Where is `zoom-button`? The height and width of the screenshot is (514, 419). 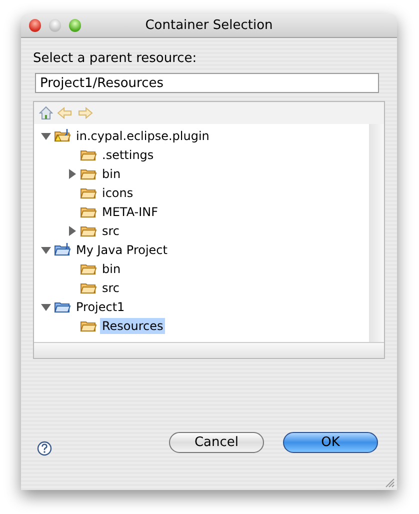 zoom-button is located at coordinates (75, 25).